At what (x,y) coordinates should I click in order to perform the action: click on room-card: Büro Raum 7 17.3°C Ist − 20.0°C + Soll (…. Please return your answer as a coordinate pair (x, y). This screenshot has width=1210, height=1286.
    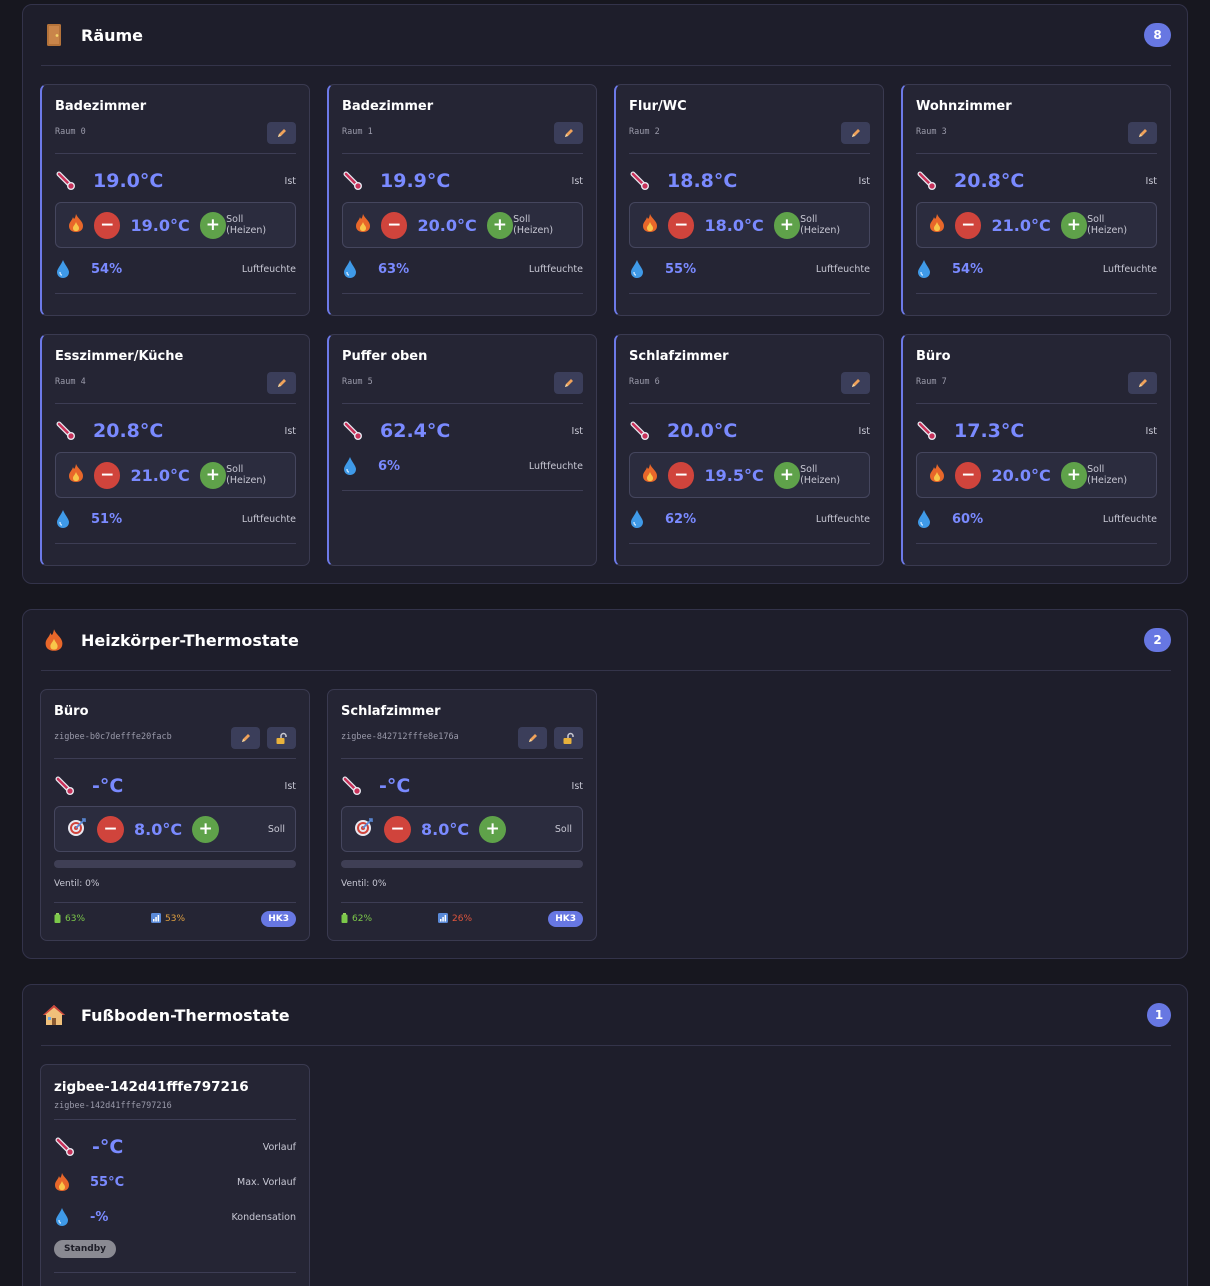
    Looking at the image, I should click on (1036, 450).